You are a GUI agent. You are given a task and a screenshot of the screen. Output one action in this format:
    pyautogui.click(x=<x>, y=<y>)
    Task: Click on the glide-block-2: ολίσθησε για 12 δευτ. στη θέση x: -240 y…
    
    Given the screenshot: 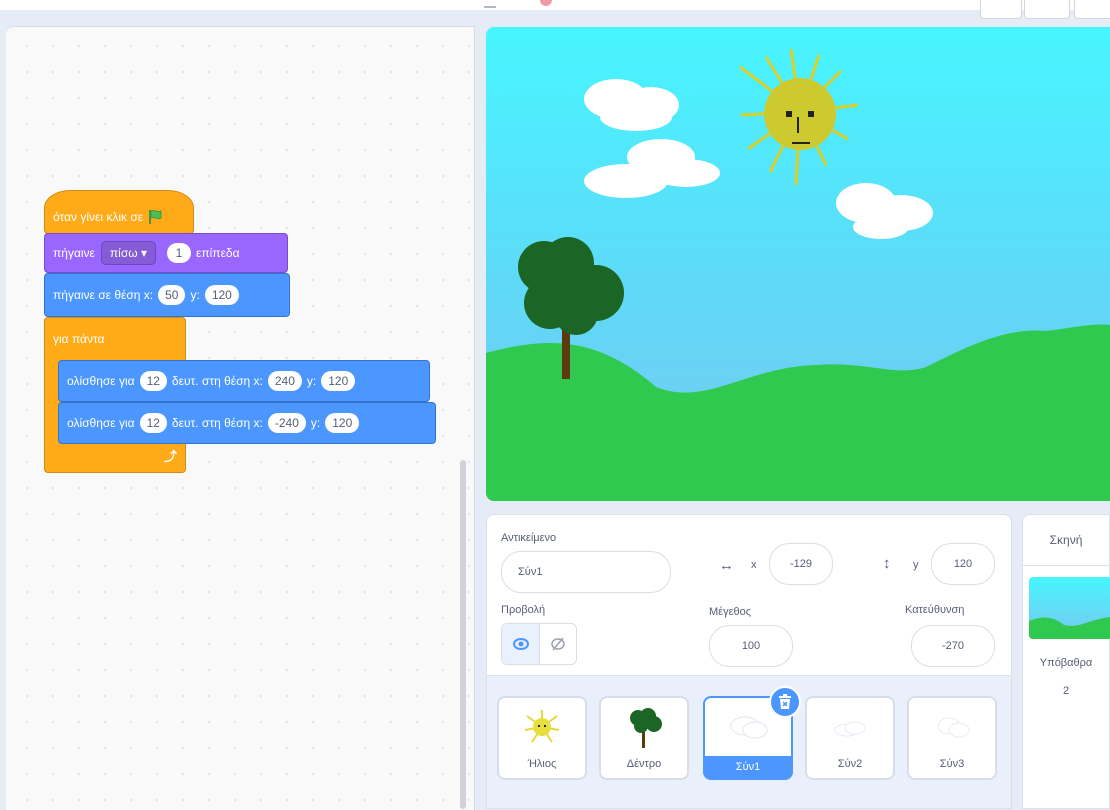 What is the action you would take?
    pyautogui.click(x=247, y=423)
    